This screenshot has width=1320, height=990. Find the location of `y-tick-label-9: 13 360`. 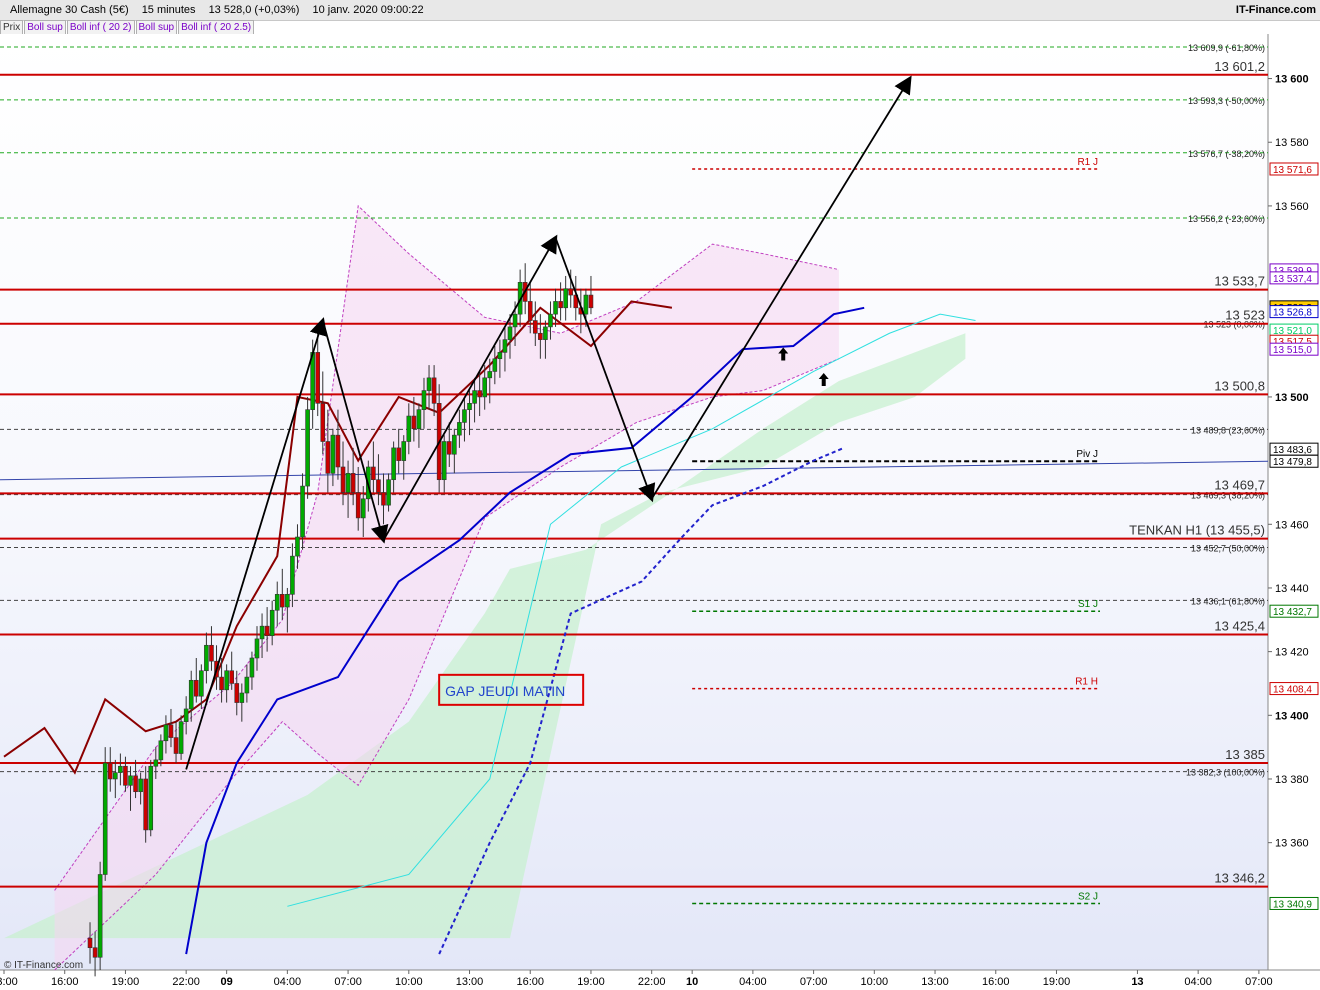

y-tick-label-9: 13 360 is located at coordinates (1292, 844).